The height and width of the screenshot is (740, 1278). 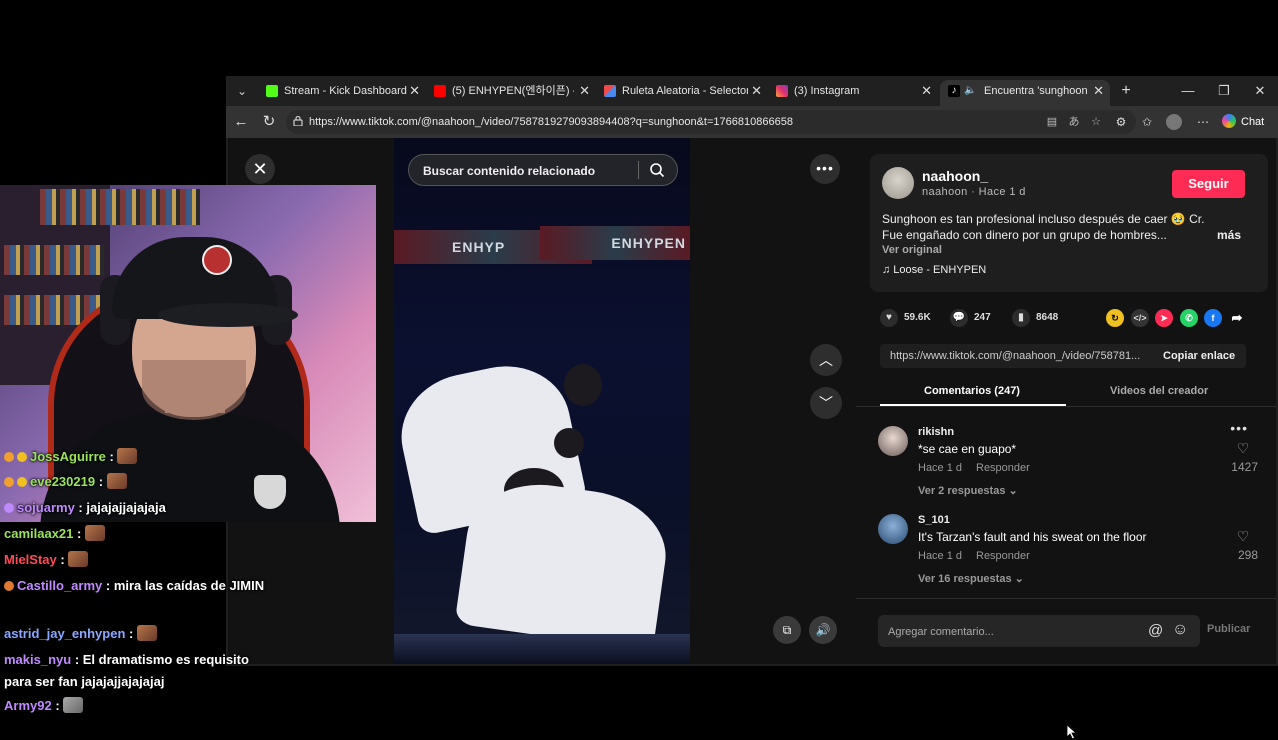 I want to click on embed-icon: </>, so click(x=1140, y=318).